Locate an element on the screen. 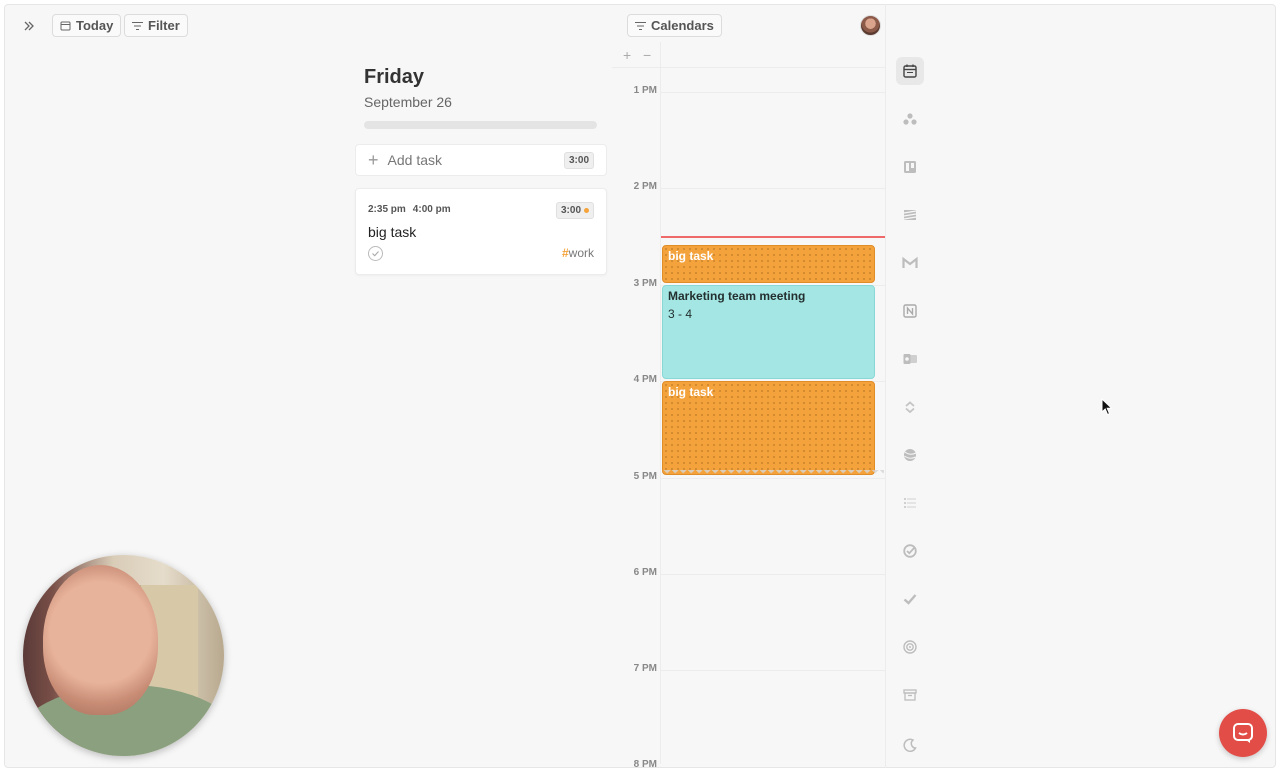 The height and width of the screenshot is (772, 1280). task-duration-badge: 3:00 is located at coordinates (574, 210).